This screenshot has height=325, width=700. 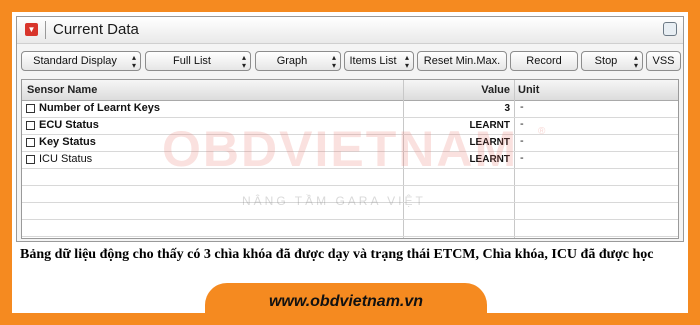 What do you see at coordinates (456, 90) in the screenshot?
I see `column-header-value: Value` at bounding box center [456, 90].